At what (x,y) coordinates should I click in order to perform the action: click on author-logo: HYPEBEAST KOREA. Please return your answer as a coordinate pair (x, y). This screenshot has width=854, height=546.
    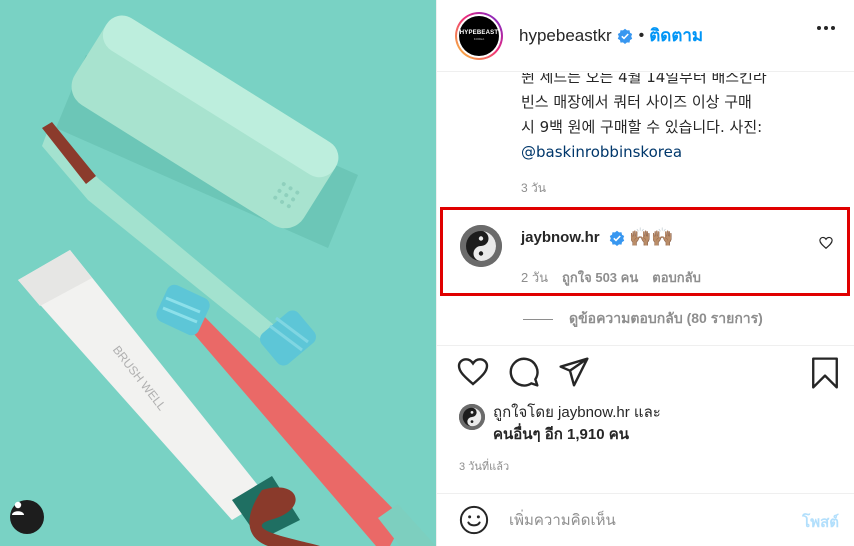
    Looking at the image, I should click on (479, 35).